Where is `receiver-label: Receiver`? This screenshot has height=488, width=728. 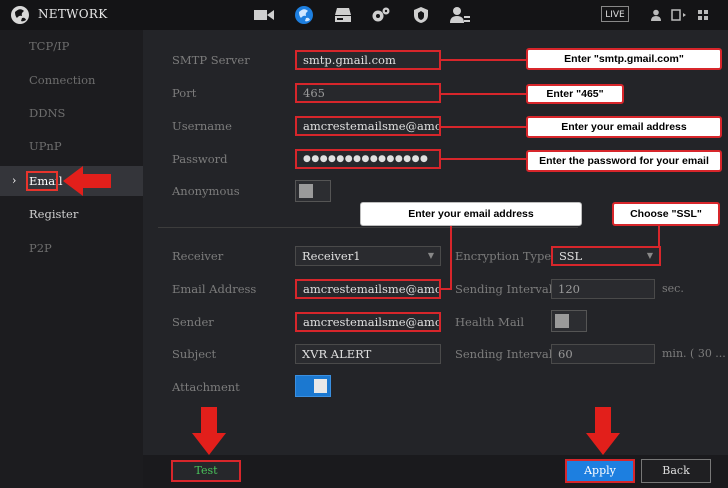
receiver-label: Receiver is located at coordinates (198, 256).